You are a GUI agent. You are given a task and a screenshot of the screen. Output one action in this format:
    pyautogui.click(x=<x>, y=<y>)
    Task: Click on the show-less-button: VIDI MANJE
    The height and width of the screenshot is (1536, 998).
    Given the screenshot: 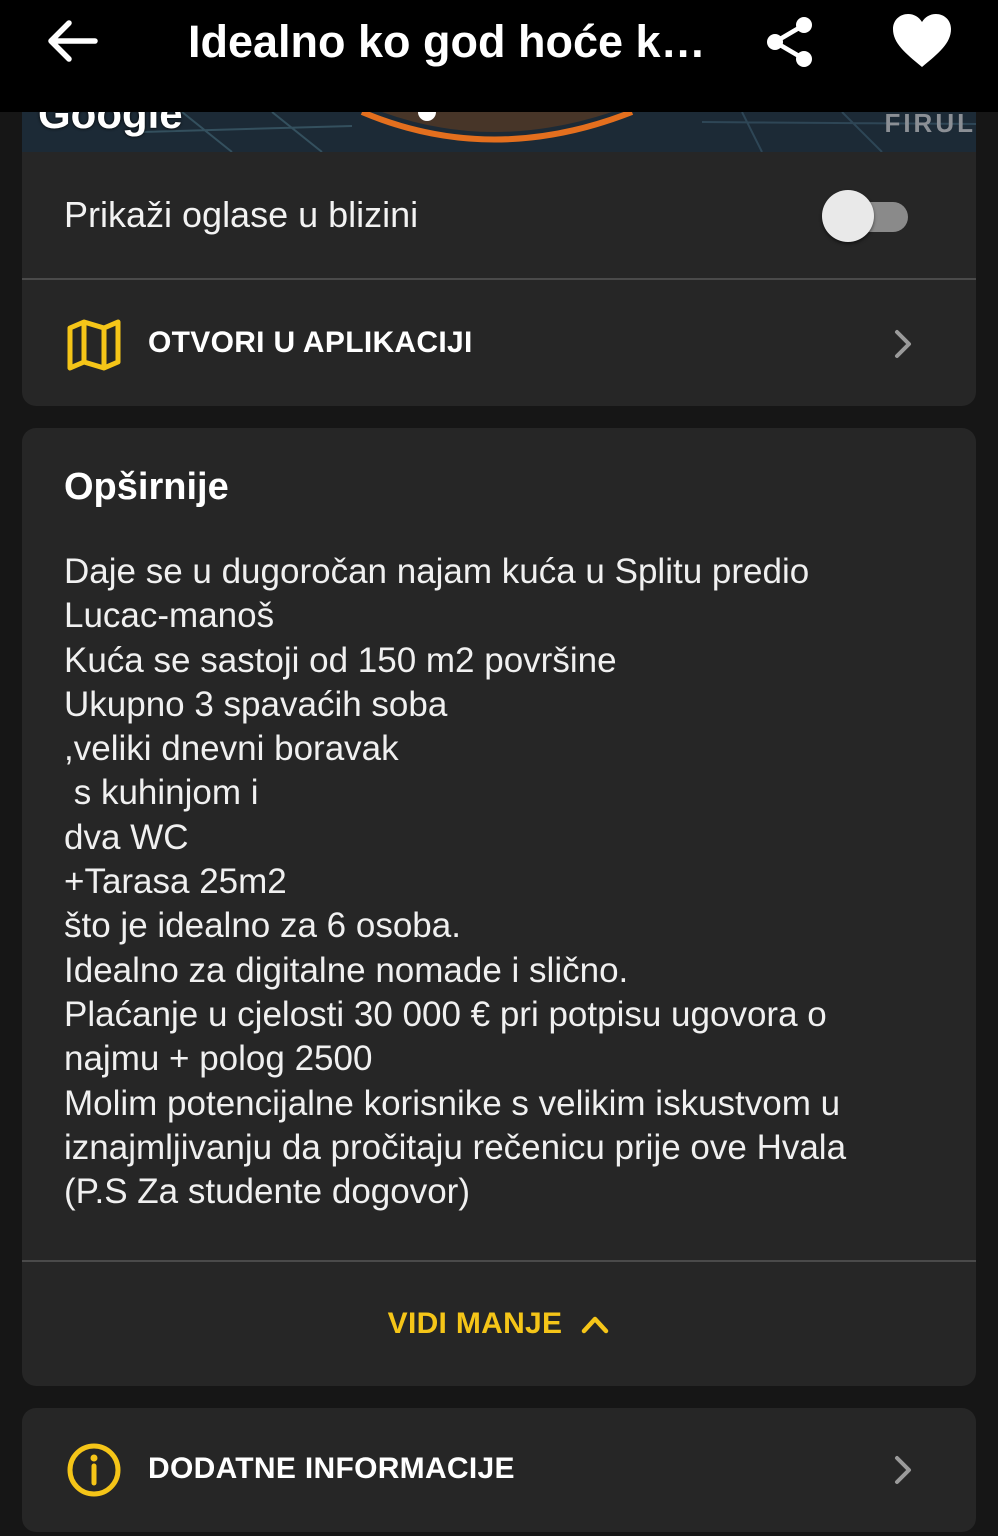 What is the action you would take?
    pyautogui.click(x=499, y=1324)
    